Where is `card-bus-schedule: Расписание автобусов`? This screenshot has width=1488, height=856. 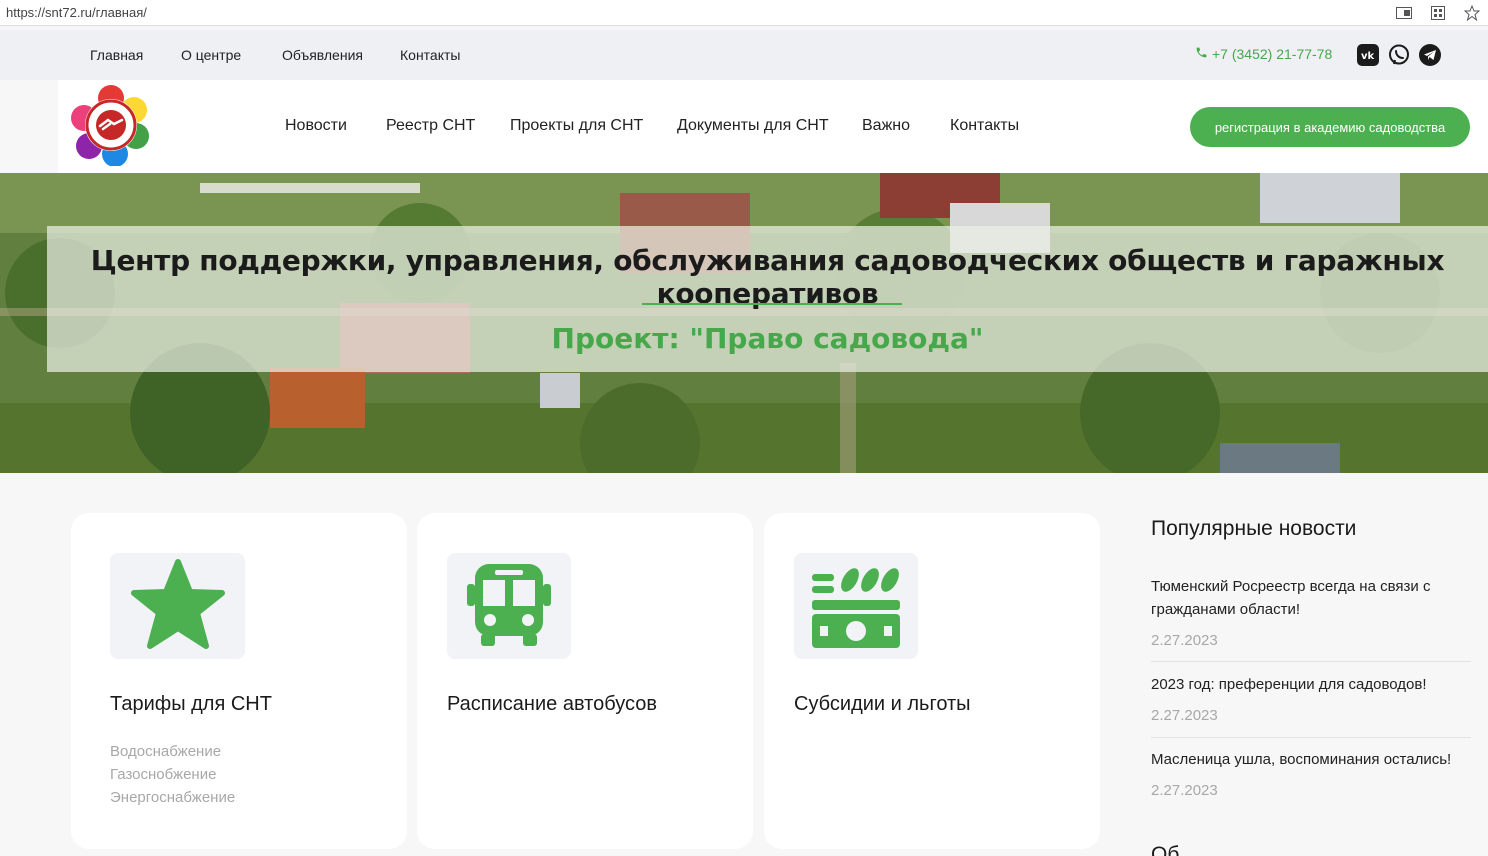
card-bus-schedule: Расписание автобусов is located at coordinates (585, 681).